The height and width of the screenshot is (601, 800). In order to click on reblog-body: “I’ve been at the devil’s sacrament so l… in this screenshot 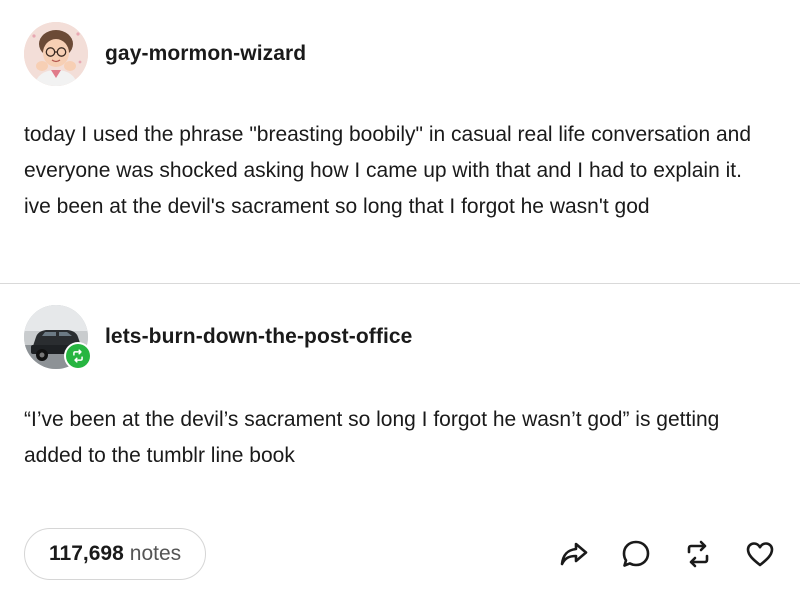, I will do `click(372, 437)`.